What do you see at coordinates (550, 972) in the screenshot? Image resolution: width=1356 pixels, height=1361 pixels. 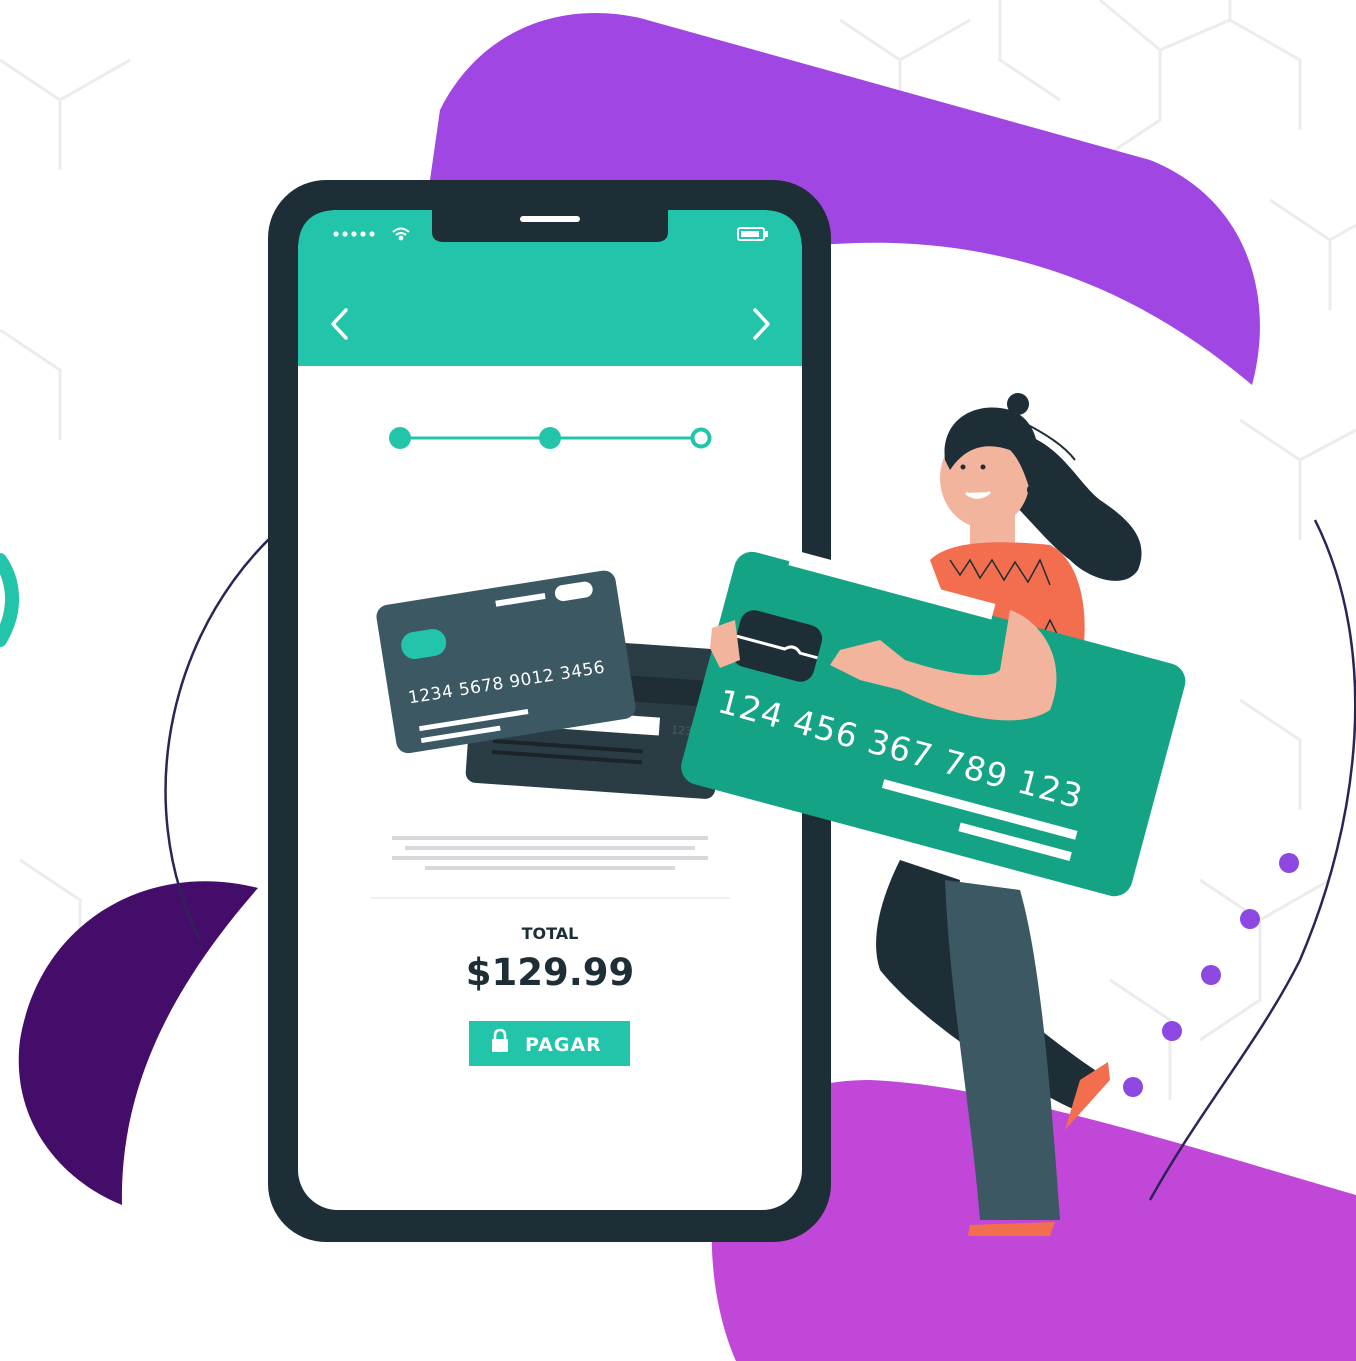 I see `total-amount: $129.99` at bounding box center [550, 972].